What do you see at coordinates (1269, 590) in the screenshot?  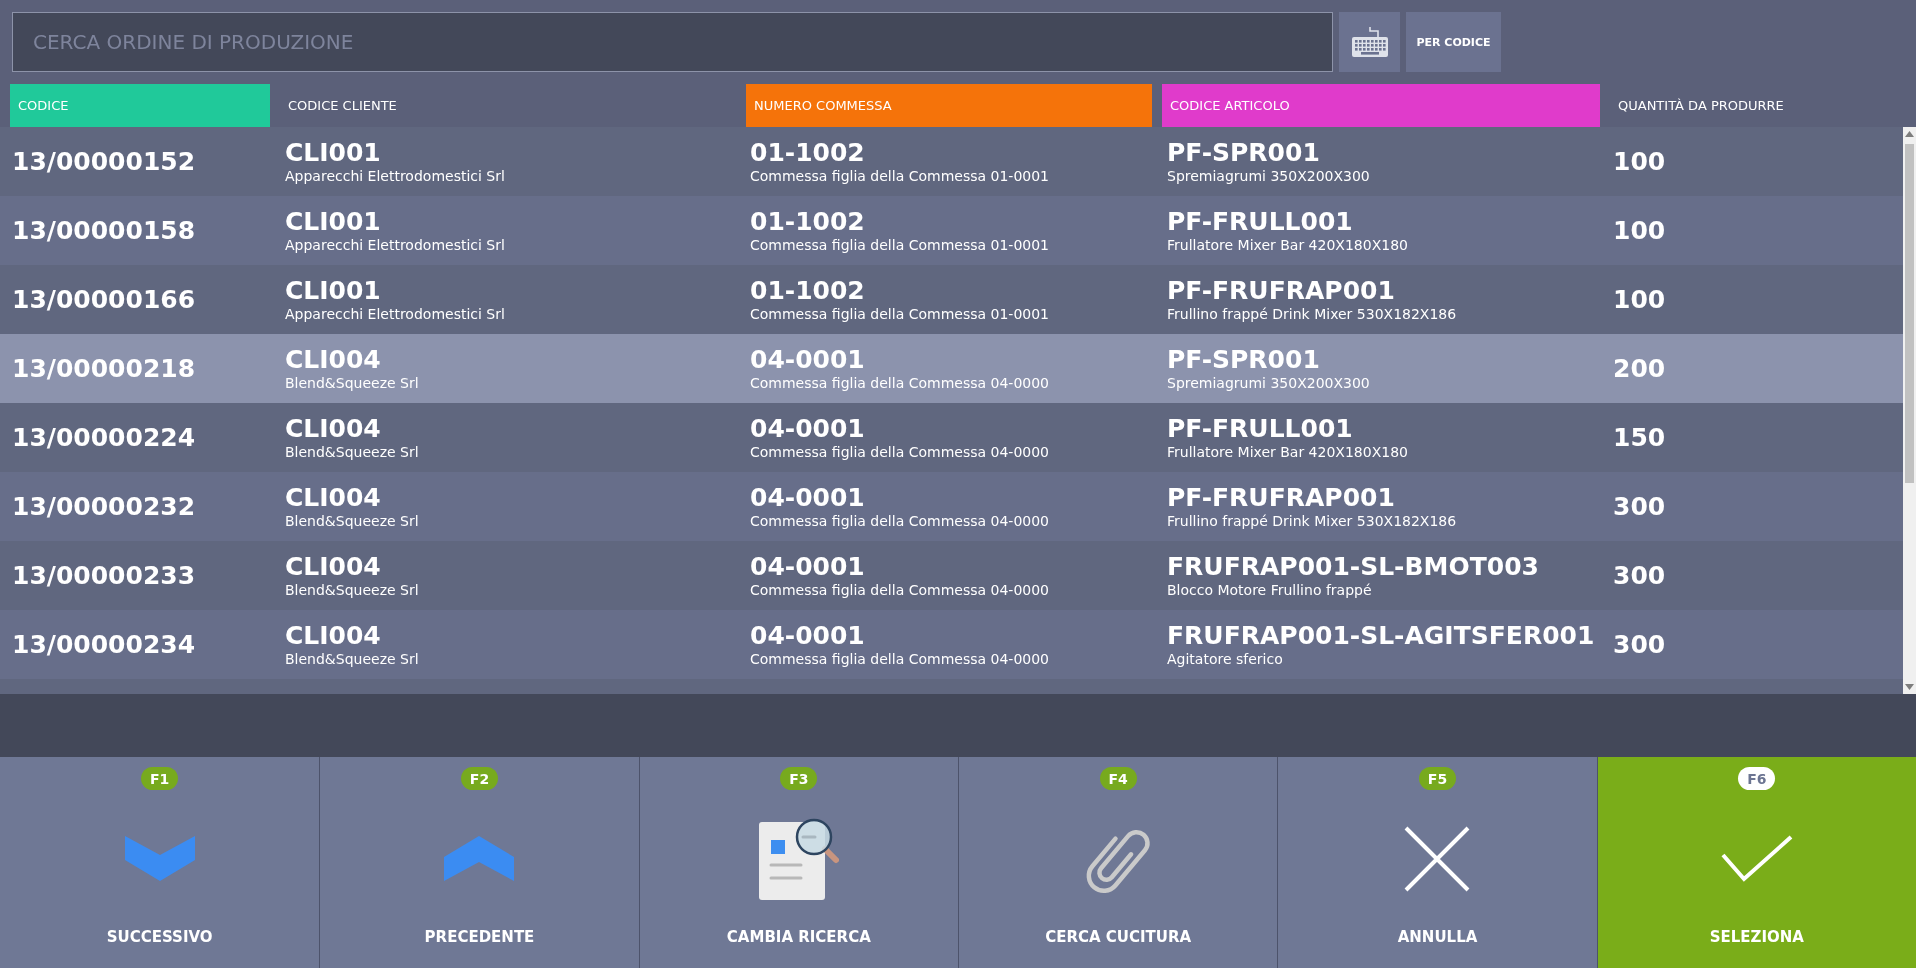 I see `article-description: Blocco Motore Frullino frappé` at bounding box center [1269, 590].